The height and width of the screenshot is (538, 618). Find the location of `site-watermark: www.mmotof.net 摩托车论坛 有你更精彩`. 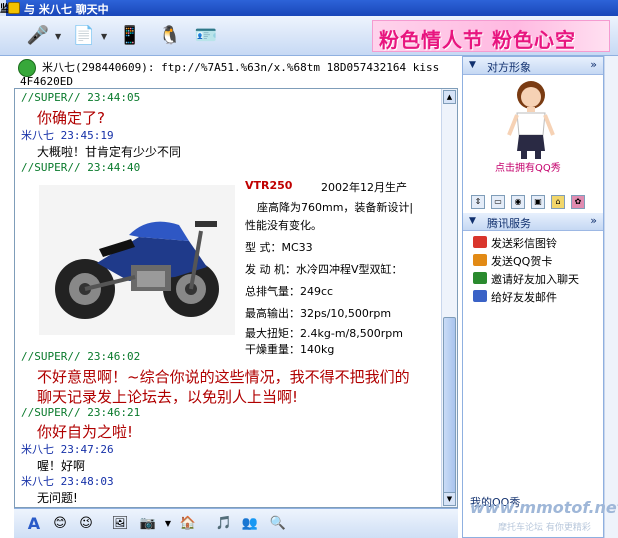

site-watermark: www.mmotof.net 摩托车论坛 有你更精彩 is located at coordinates (544, 515).